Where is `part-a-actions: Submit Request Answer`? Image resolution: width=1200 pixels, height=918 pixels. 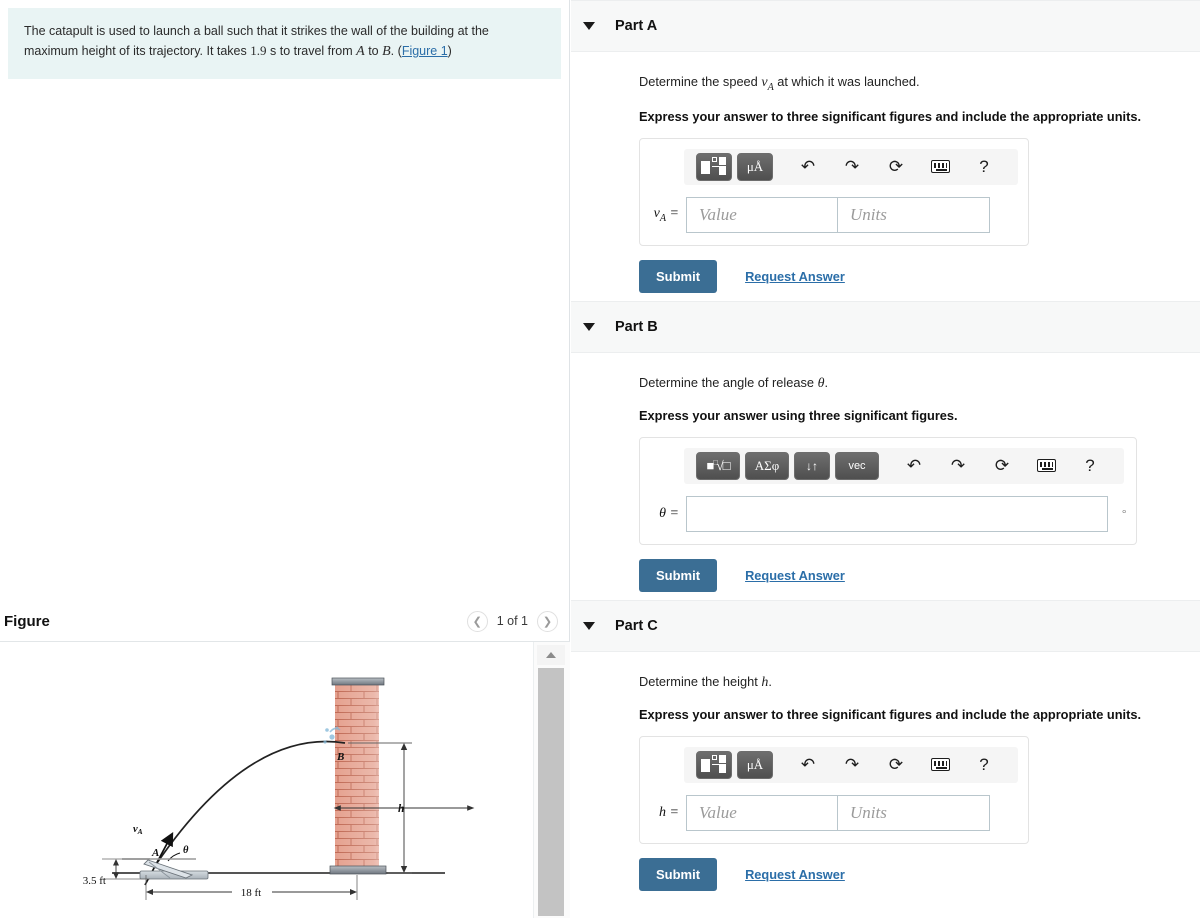
part-a-actions: Submit Request Answer is located at coordinates (919, 276).